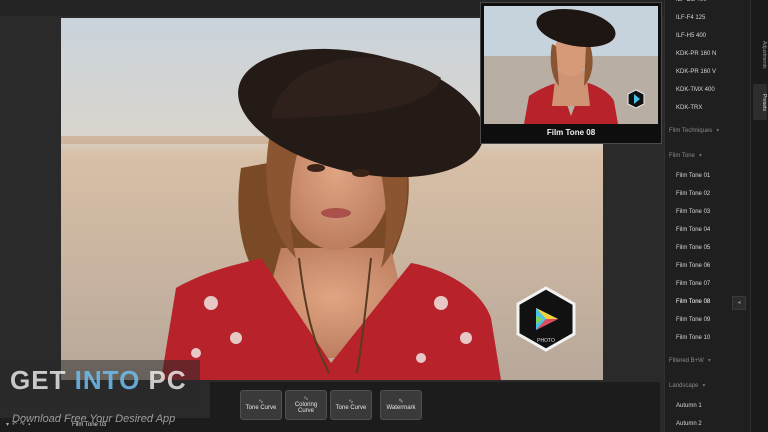 This screenshot has width=768, height=432. I want to click on preset-label: KDK-PR 160 V, so click(696, 72).